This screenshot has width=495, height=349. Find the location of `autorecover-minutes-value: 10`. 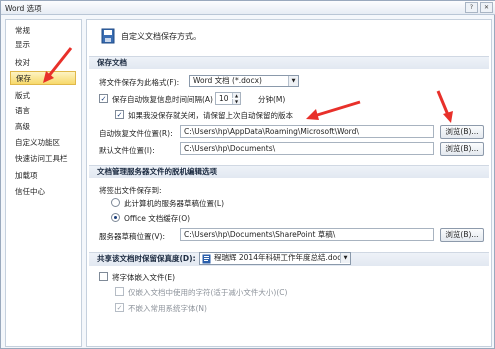

autorecover-minutes-value: 10 is located at coordinates (224, 98).